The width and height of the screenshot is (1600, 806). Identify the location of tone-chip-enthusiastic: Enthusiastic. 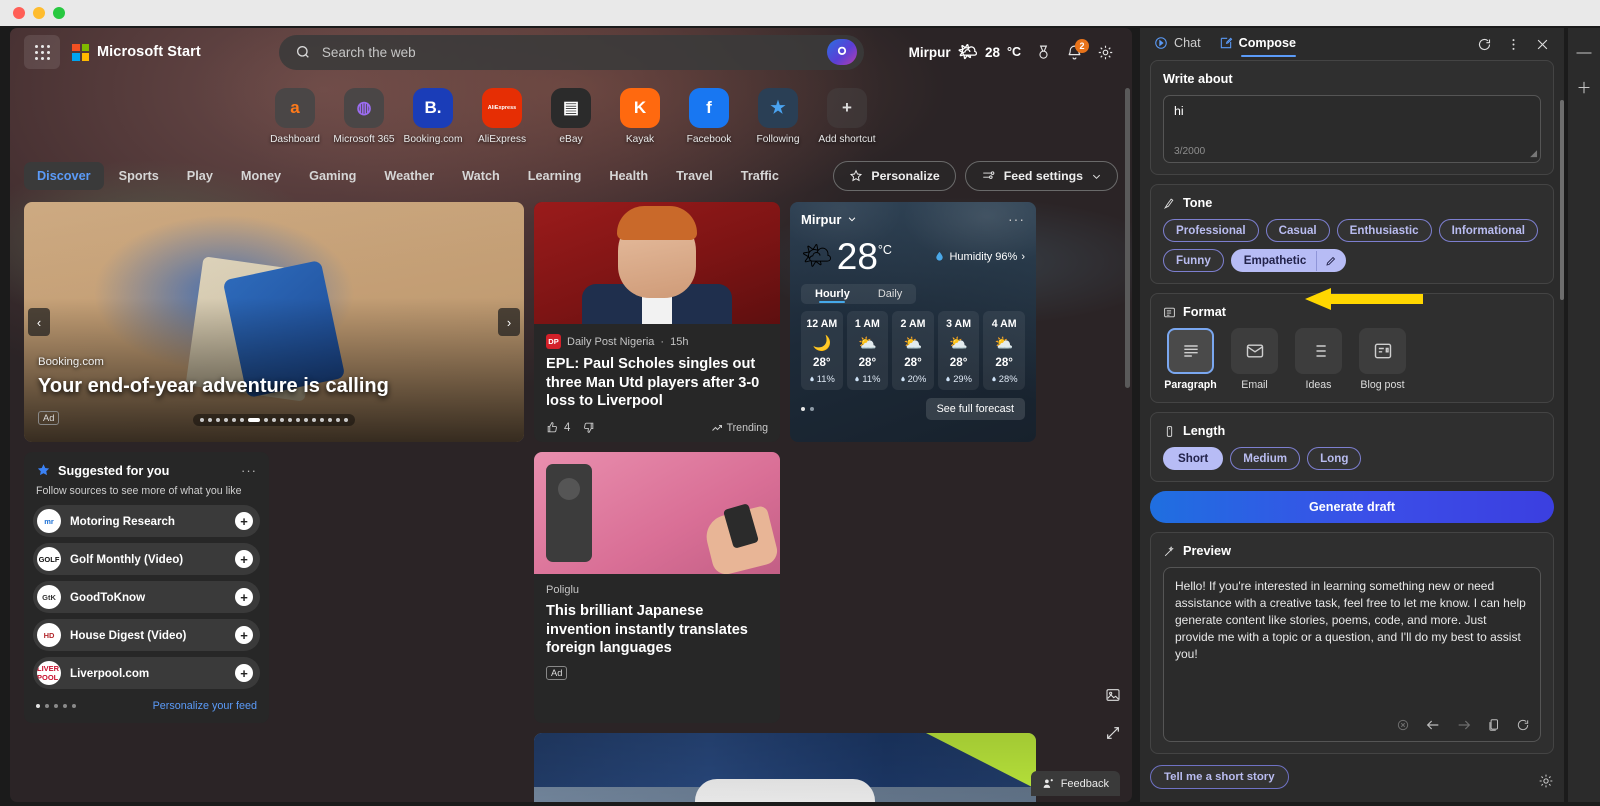
(1384, 230).